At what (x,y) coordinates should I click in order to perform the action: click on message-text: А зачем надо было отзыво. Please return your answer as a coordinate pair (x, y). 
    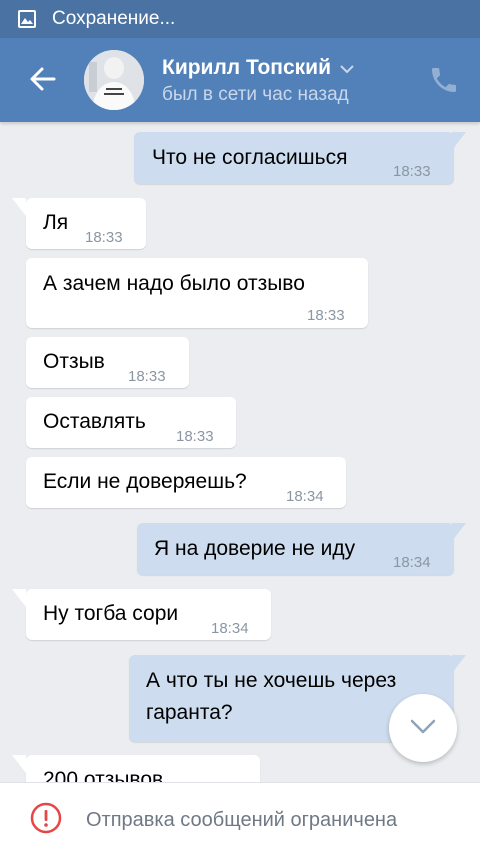
    Looking at the image, I should click on (174, 283).